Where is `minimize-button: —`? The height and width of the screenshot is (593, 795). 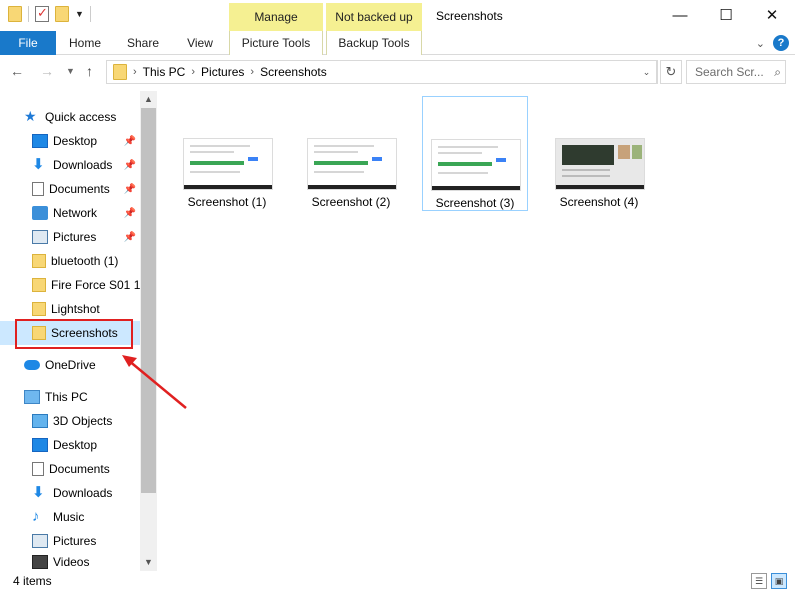 minimize-button: — is located at coordinates (680, 15).